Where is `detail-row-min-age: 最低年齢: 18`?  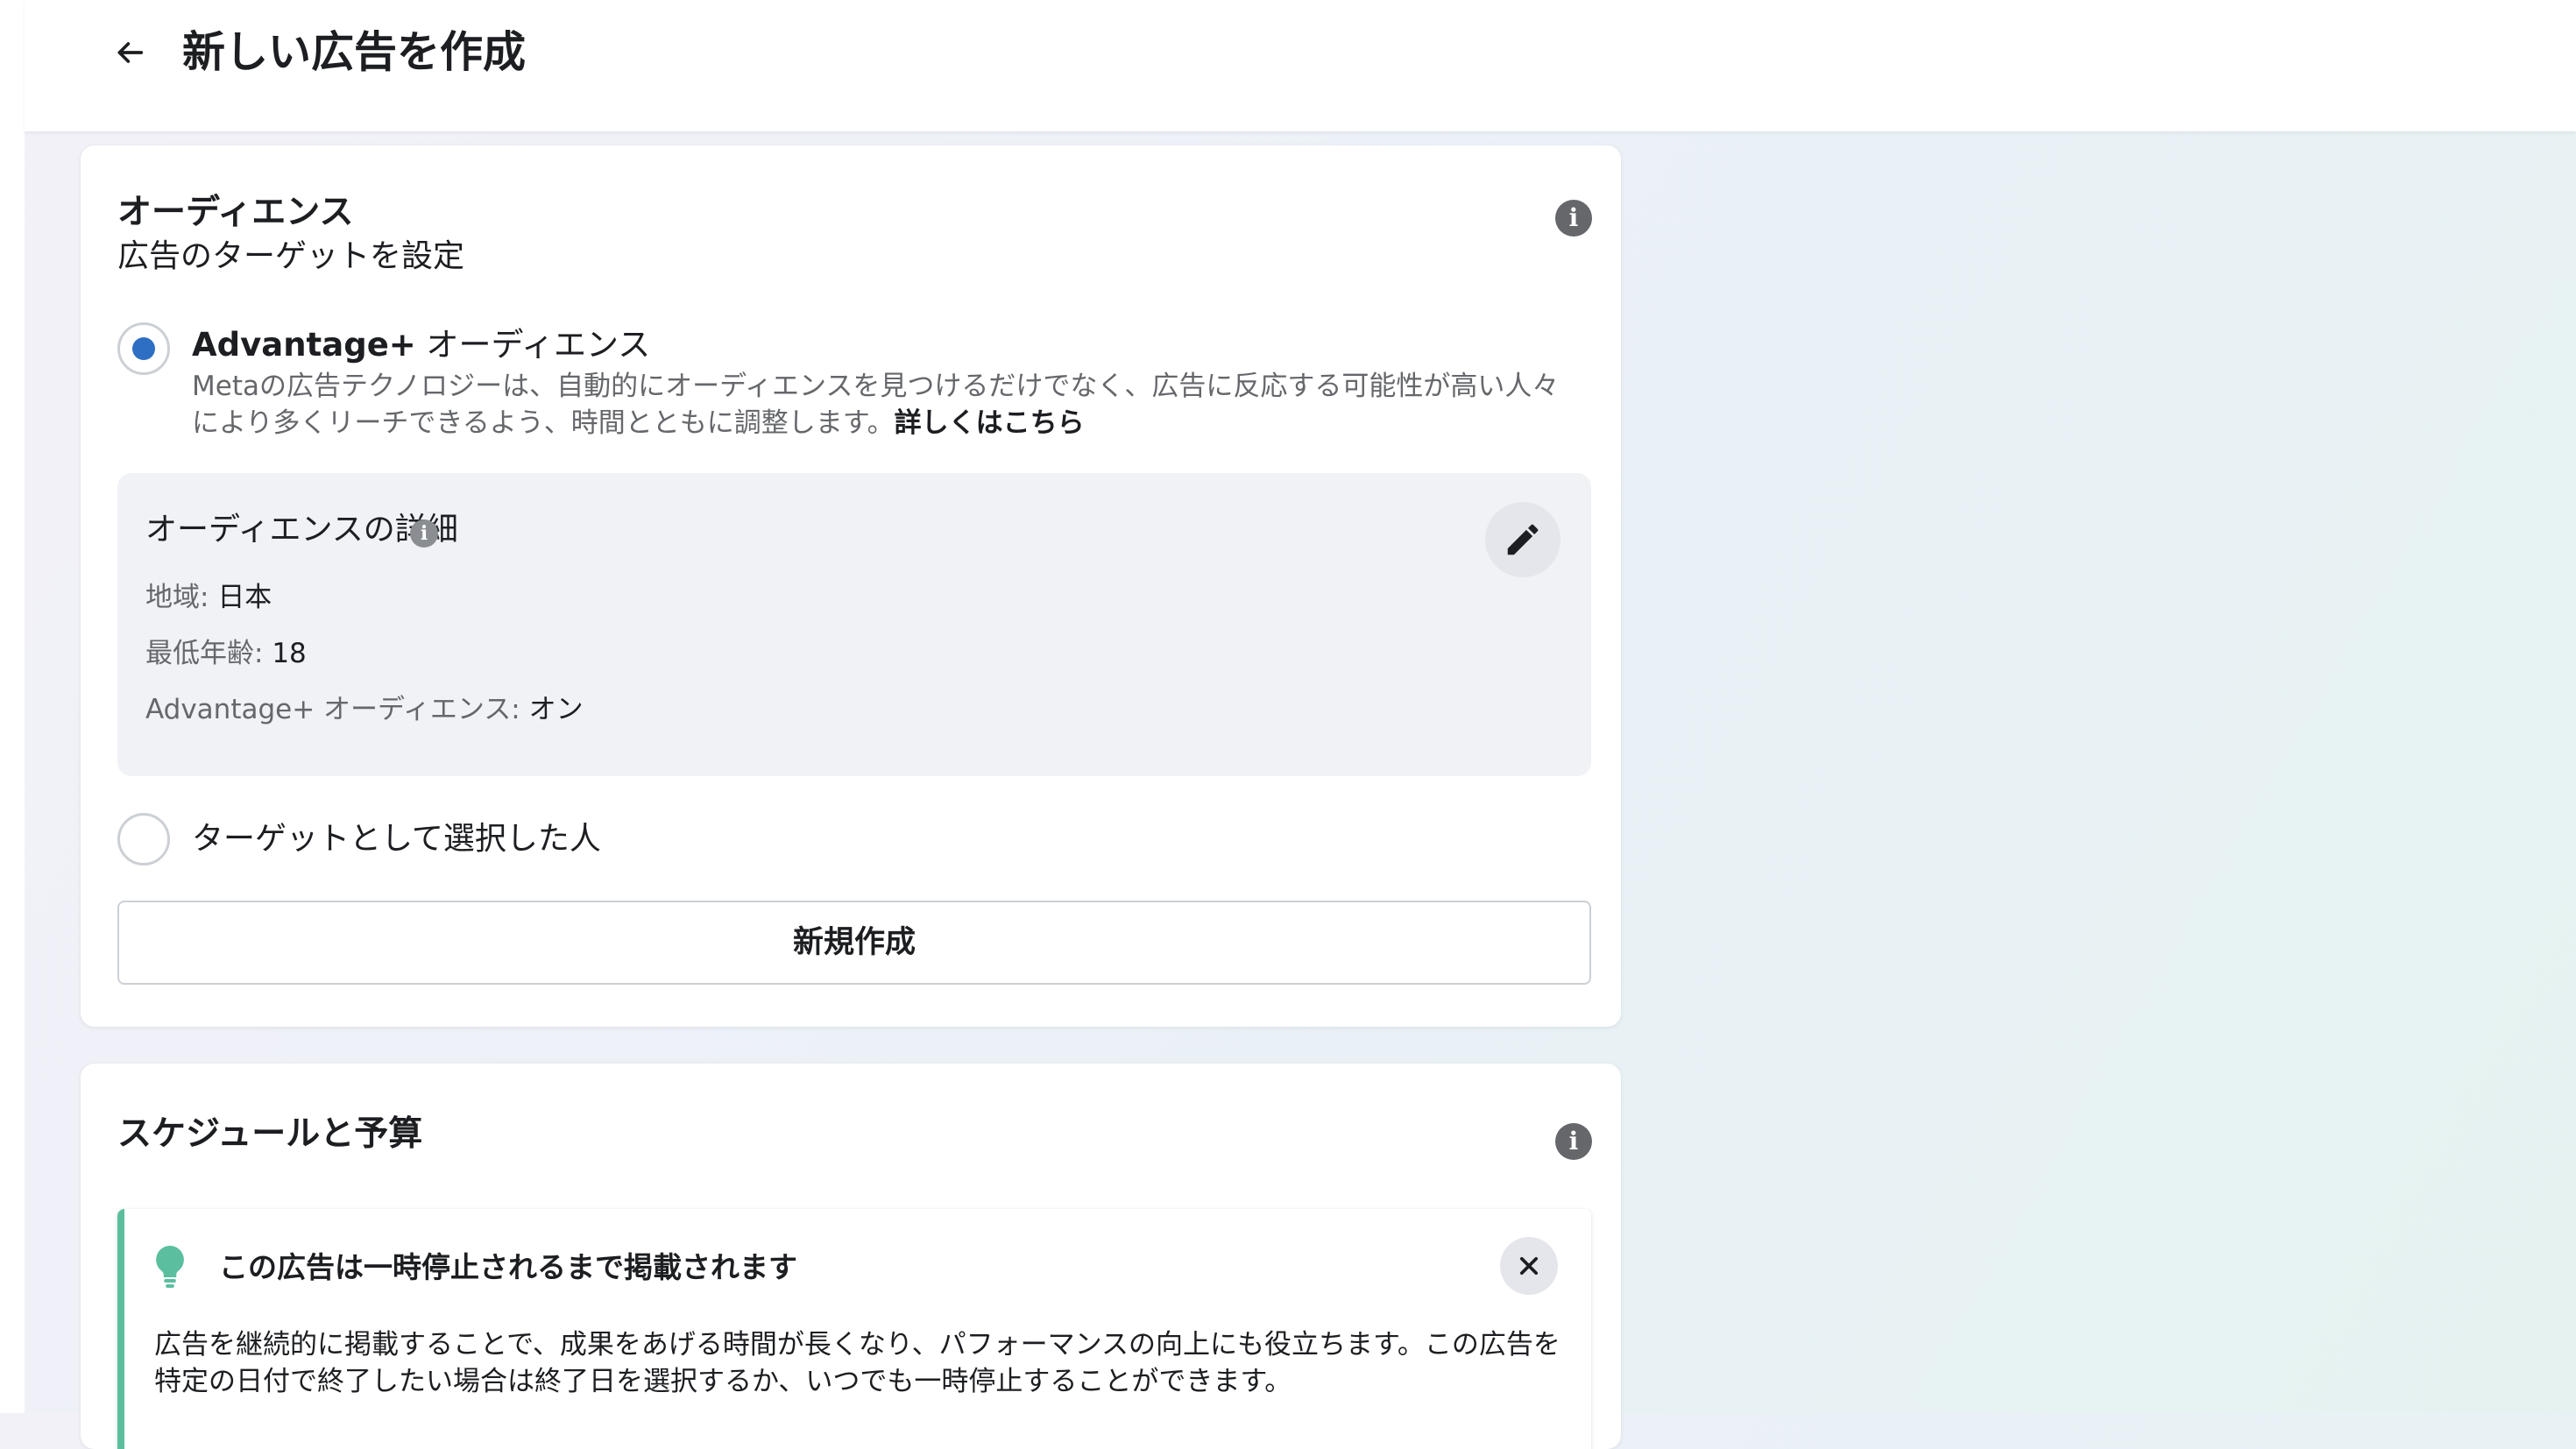 detail-row-min-age: 最低年齢: 18 is located at coordinates (226, 653).